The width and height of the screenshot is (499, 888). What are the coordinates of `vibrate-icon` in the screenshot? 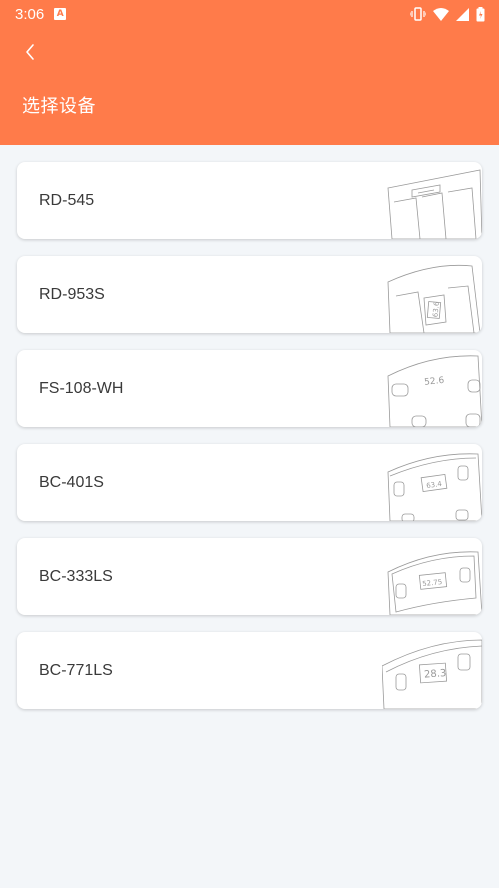 It's located at (418, 14).